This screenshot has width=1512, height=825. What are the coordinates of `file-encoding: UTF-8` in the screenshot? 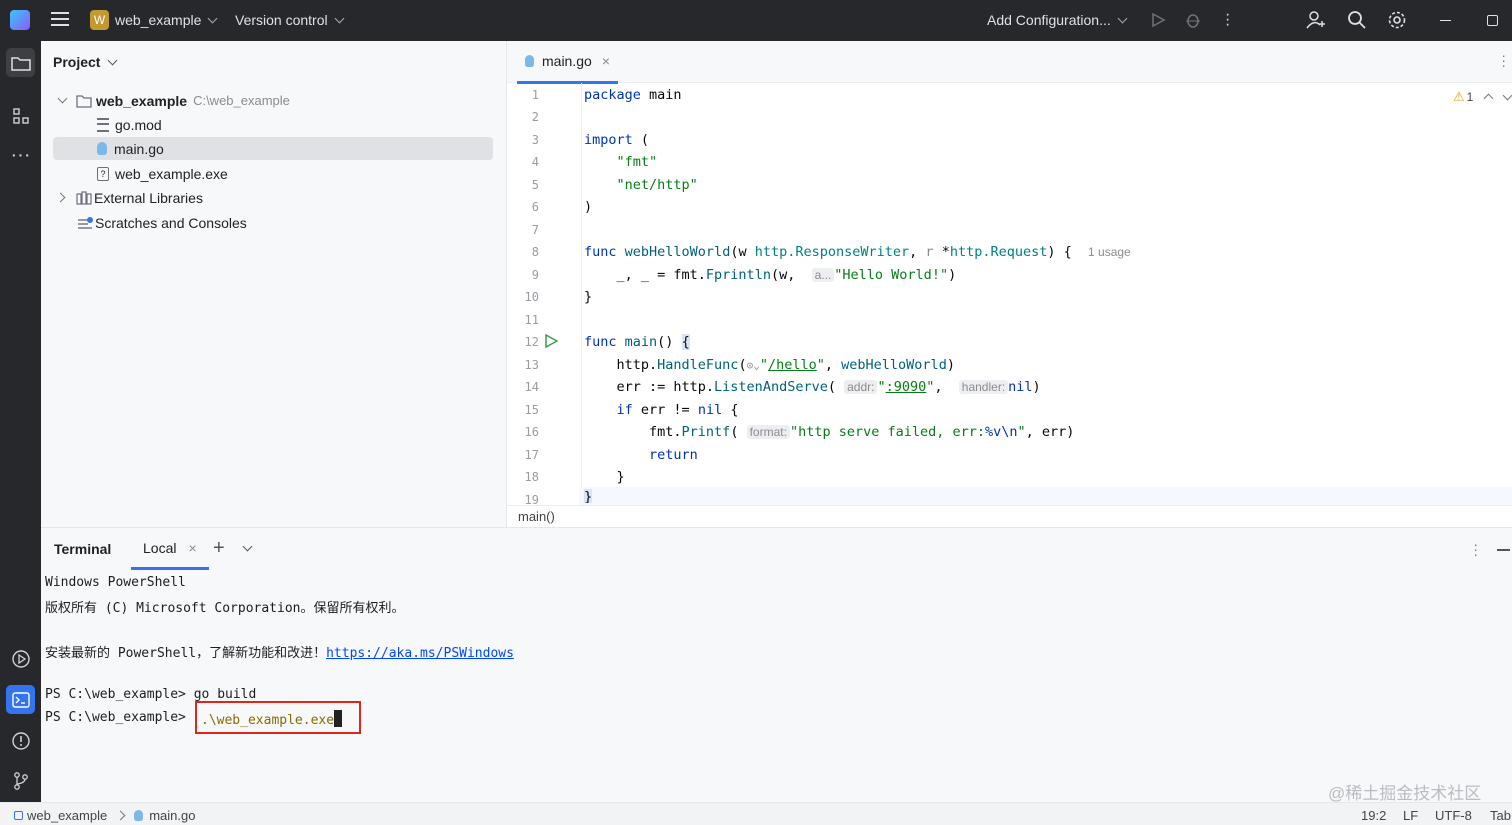 It's located at (1453, 815).